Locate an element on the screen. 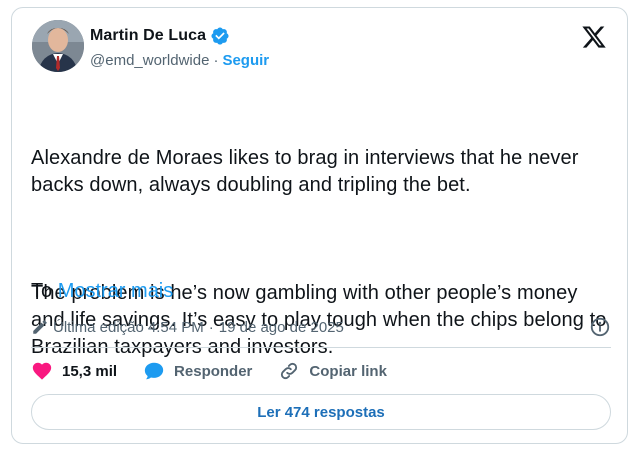 This screenshot has width=639, height=450. pencil-icon is located at coordinates (40, 327).